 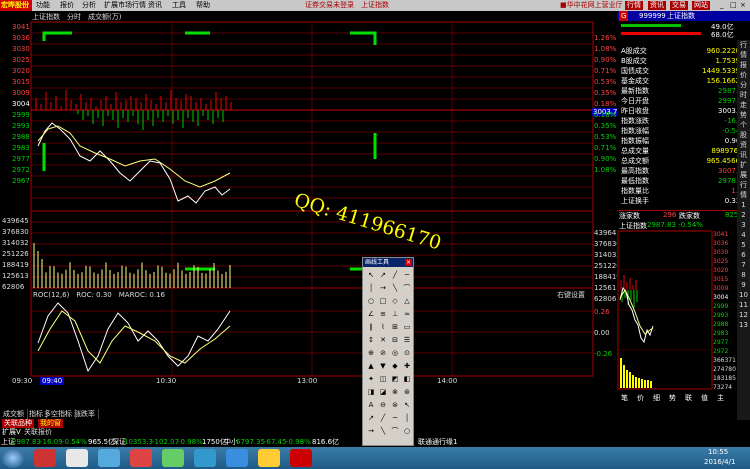 What do you see at coordinates (371, 353) in the screenshot?
I see `drawing-tool-icon: ⊕` at bounding box center [371, 353].